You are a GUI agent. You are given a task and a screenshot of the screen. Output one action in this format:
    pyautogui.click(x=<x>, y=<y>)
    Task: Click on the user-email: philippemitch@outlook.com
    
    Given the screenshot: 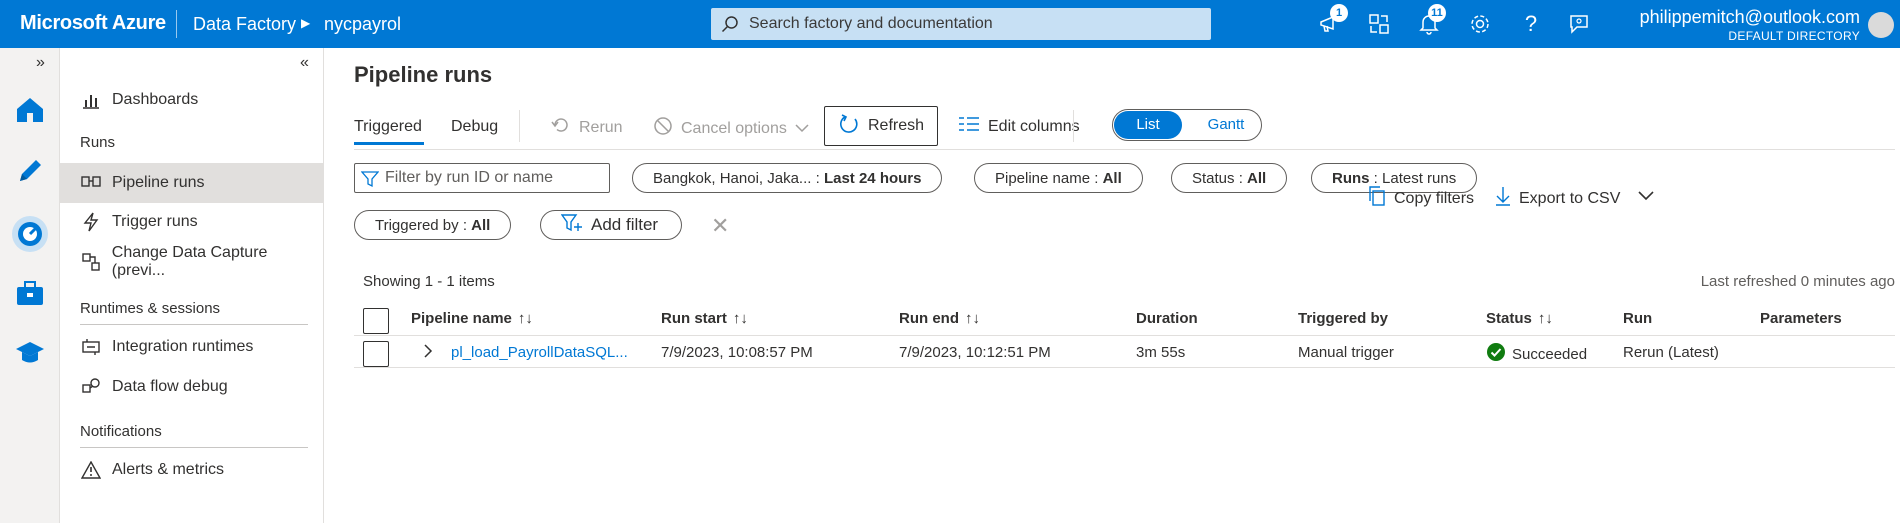 What is the action you would take?
    pyautogui.click(x=1749, y=17)
    